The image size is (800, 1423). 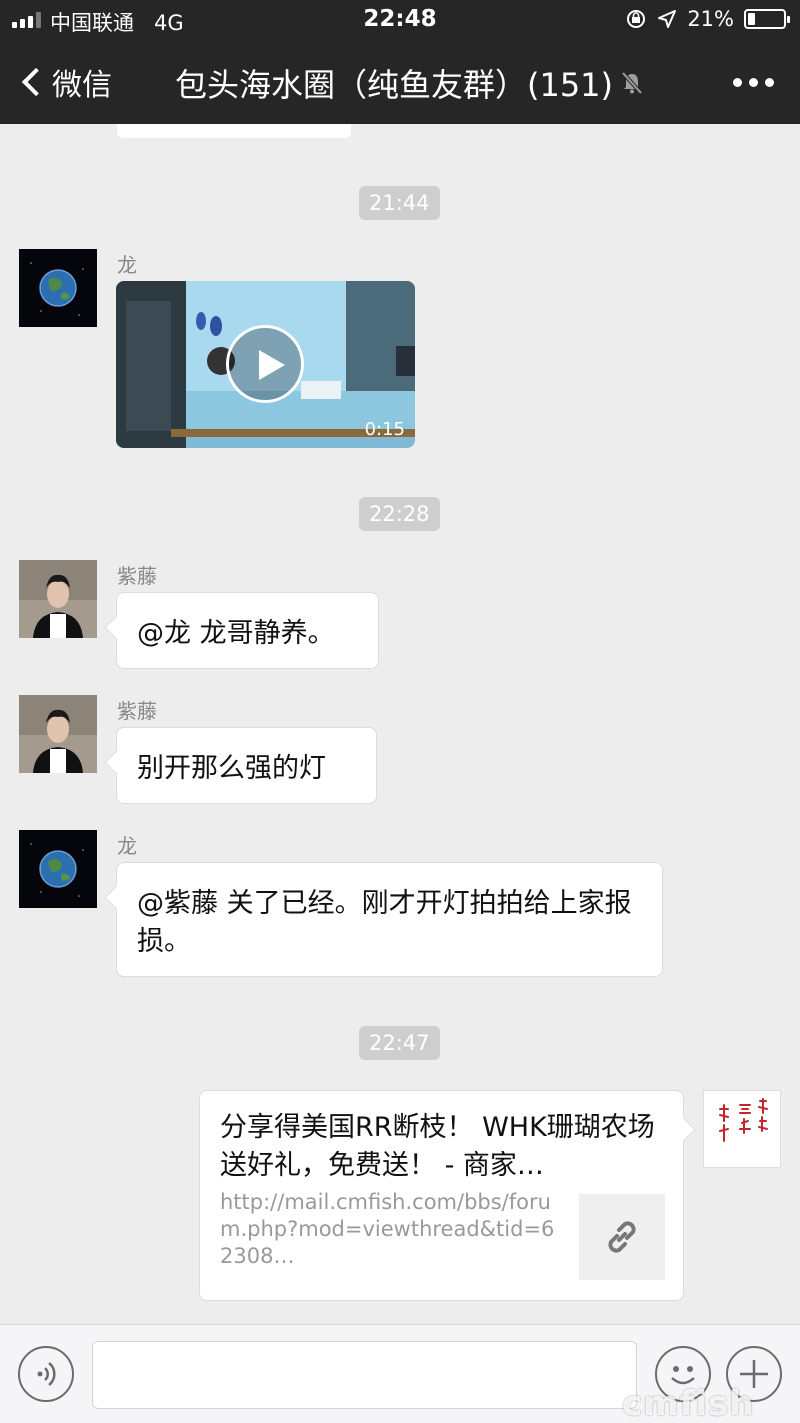 I want to click on video-duration: 0:15, so click(x=384, y=429).